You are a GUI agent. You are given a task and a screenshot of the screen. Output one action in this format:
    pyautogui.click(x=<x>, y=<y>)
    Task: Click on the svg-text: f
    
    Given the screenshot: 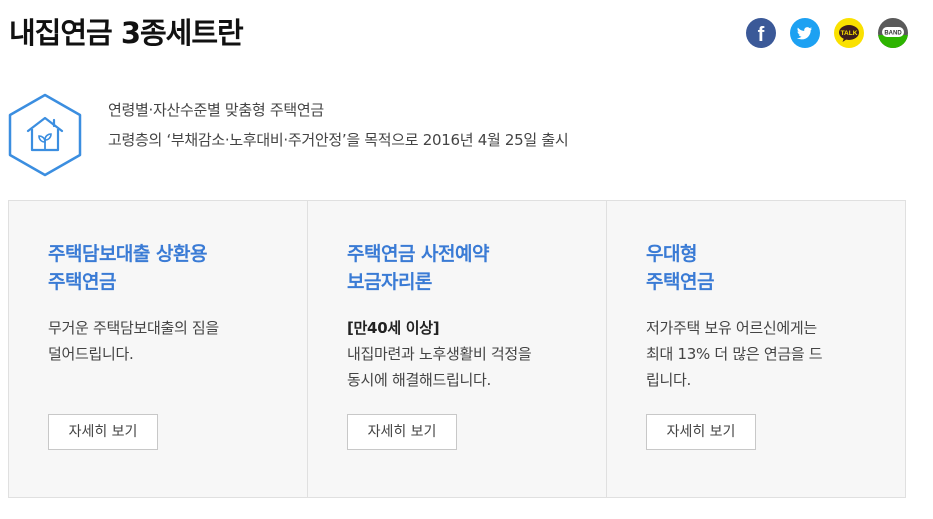 What is the action you would take?
    pyautogui.click(x=761, y=35)
    